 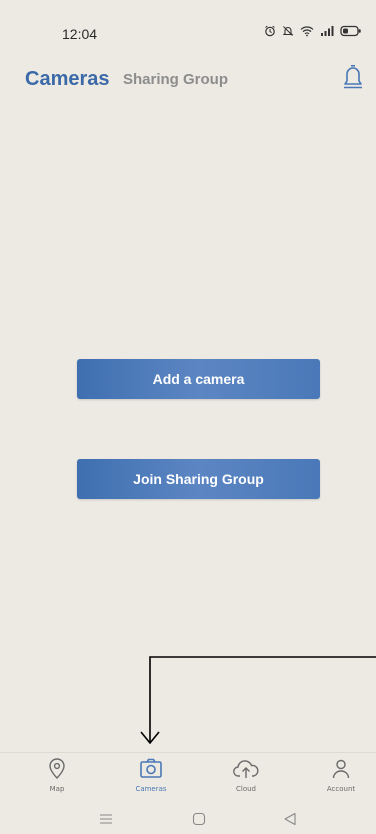 What do you see at coordinates (307, 33) in the screenshot?
I see `wifi-icon` at bounding box center [307, 33].